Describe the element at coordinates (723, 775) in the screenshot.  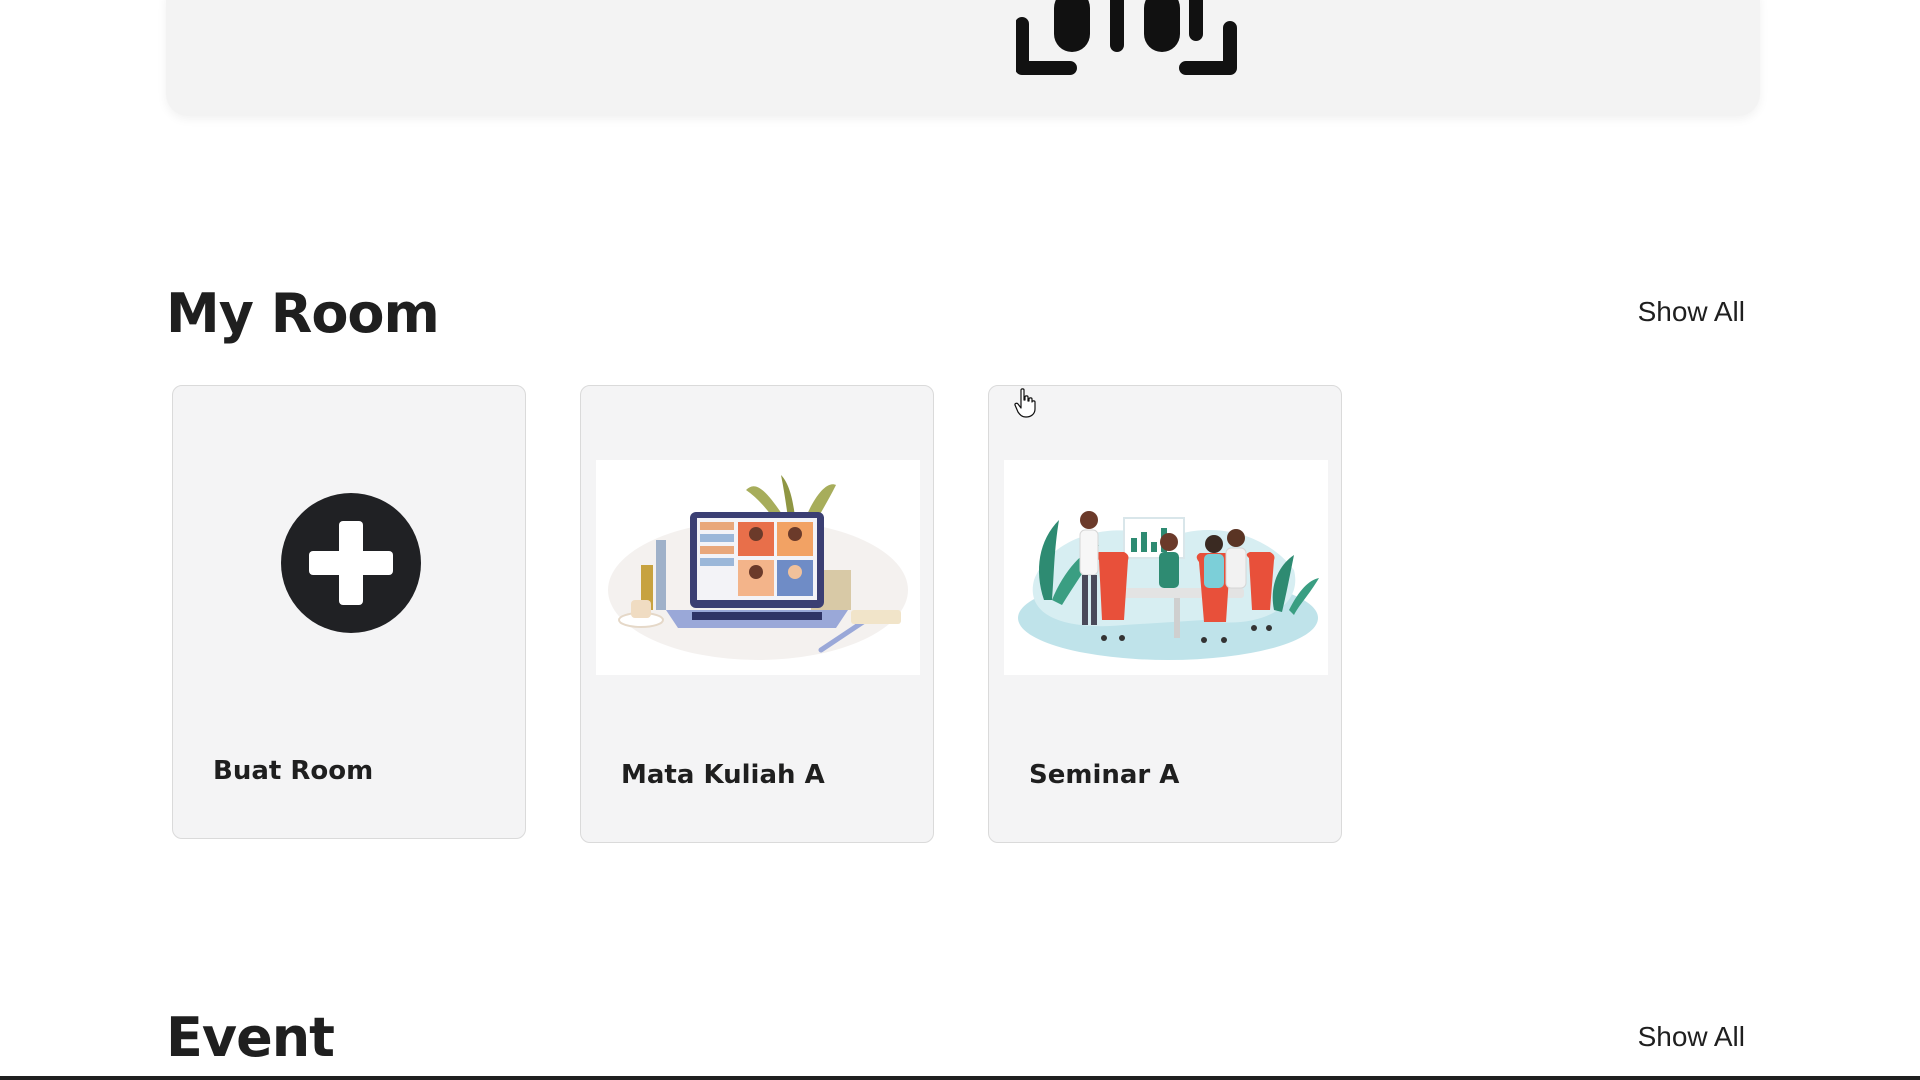
I see `card-label: Mata Kuliah A` at that location.